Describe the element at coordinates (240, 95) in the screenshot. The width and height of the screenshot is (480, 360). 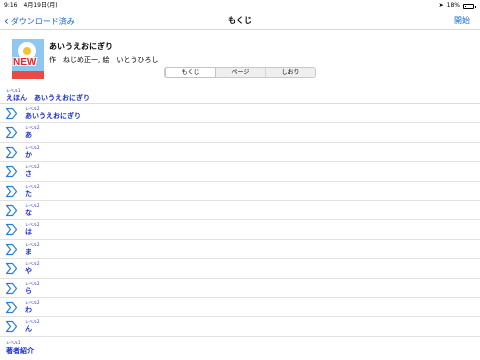
I see `toc-item-level1: レベル1 えほん あいうえおにぎり` at that location.